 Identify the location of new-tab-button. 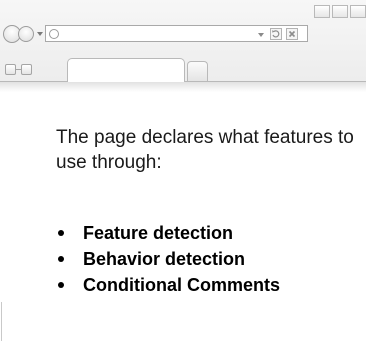
(197, 71).